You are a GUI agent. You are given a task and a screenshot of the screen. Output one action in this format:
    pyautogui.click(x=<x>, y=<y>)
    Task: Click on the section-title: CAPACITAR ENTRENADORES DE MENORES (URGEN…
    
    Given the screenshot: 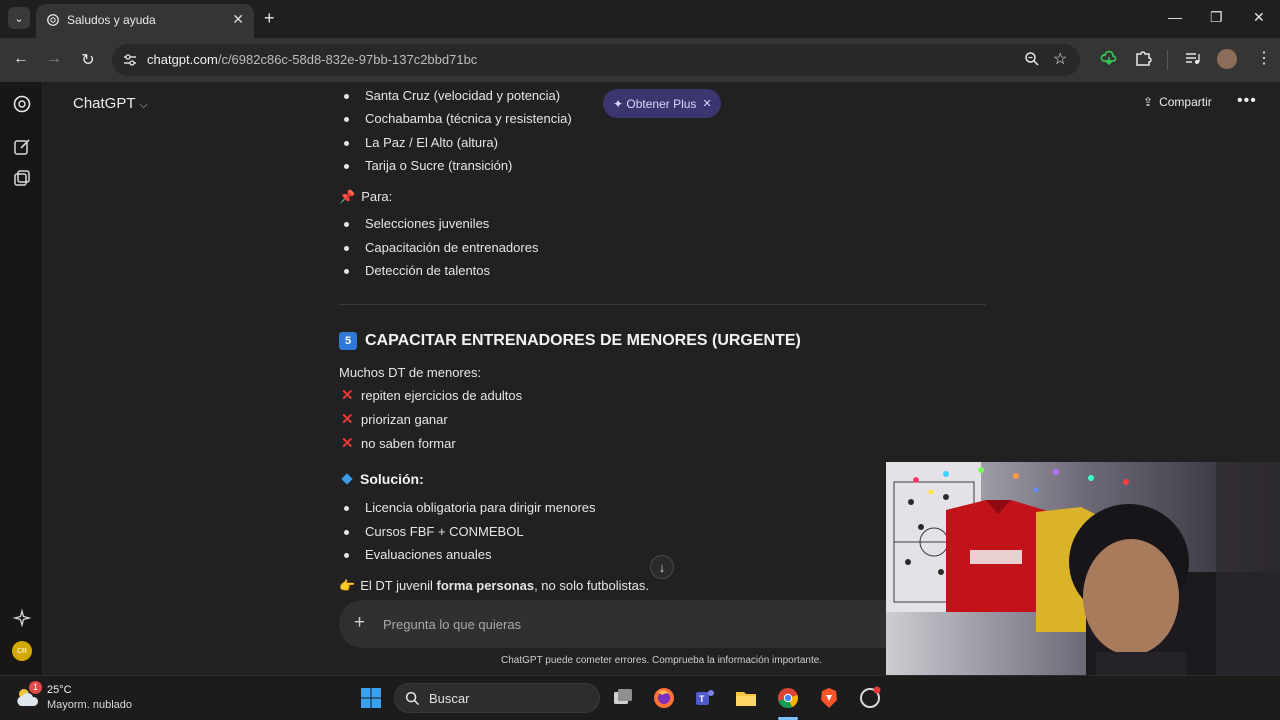 What is the action you would take?
    pyautogui.click(x=583, y=340)
    